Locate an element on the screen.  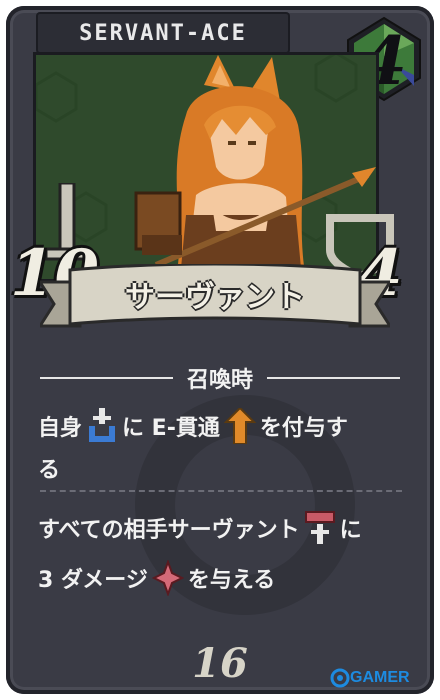
enemy-servant-icon is located at coordinates (319, 527).